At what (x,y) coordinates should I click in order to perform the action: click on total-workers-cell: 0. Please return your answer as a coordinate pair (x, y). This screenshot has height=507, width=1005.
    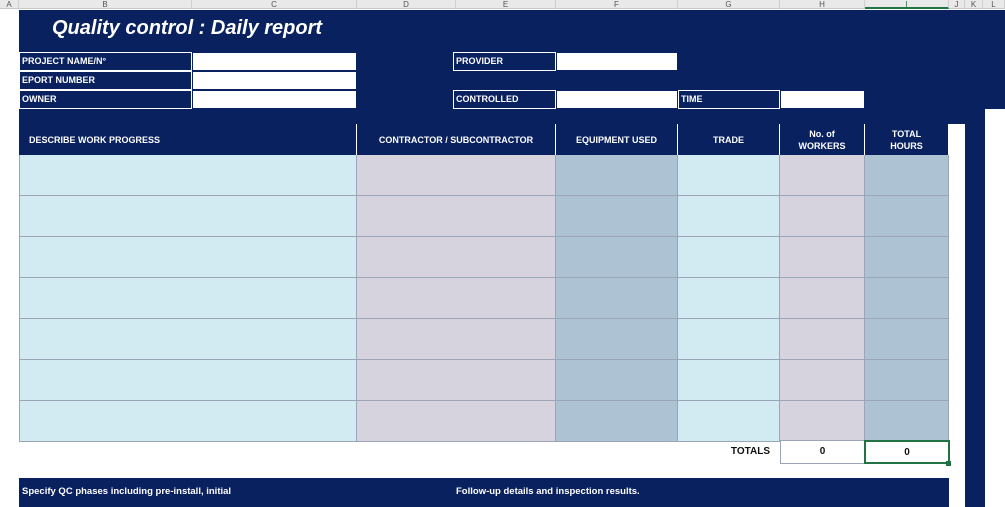
    Looking at the image, I should click on (822, 452).